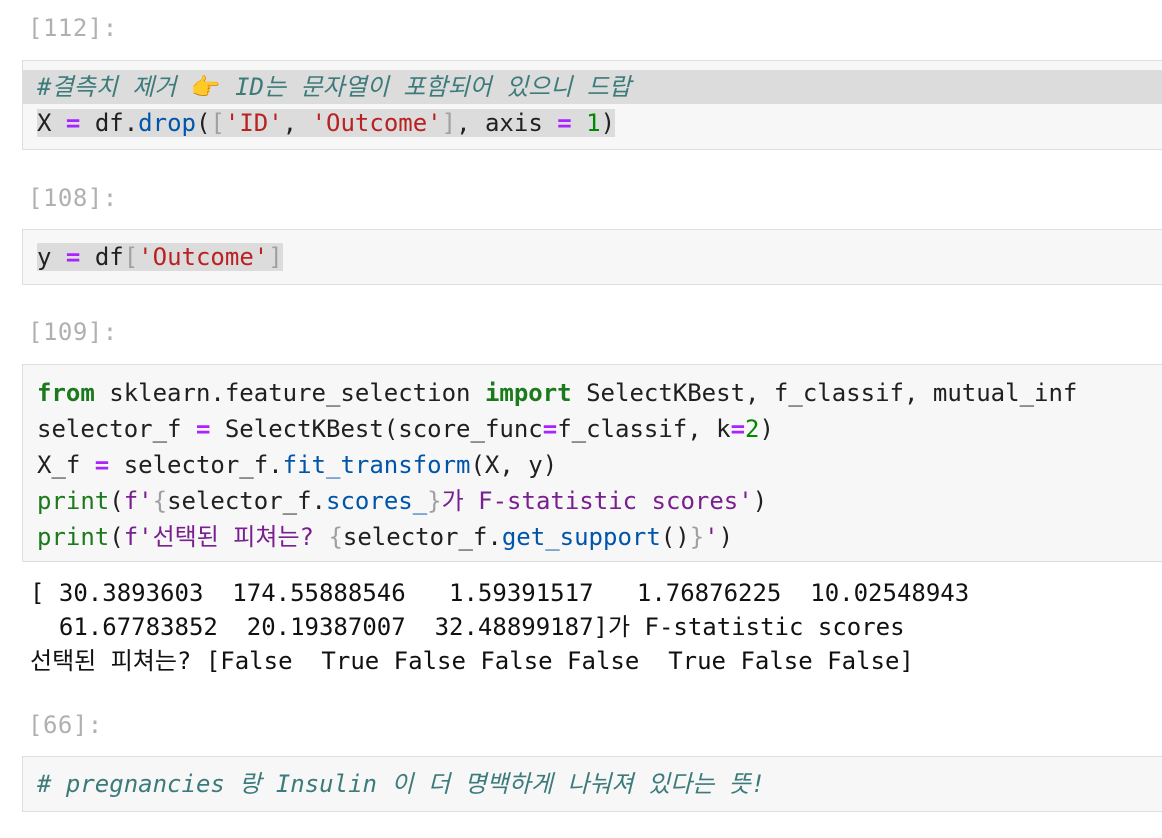  What do you see at coordinates (73, 198) in the screenshot?
I see `cell-prompt: [108]:` at bounding box center [73, 198].